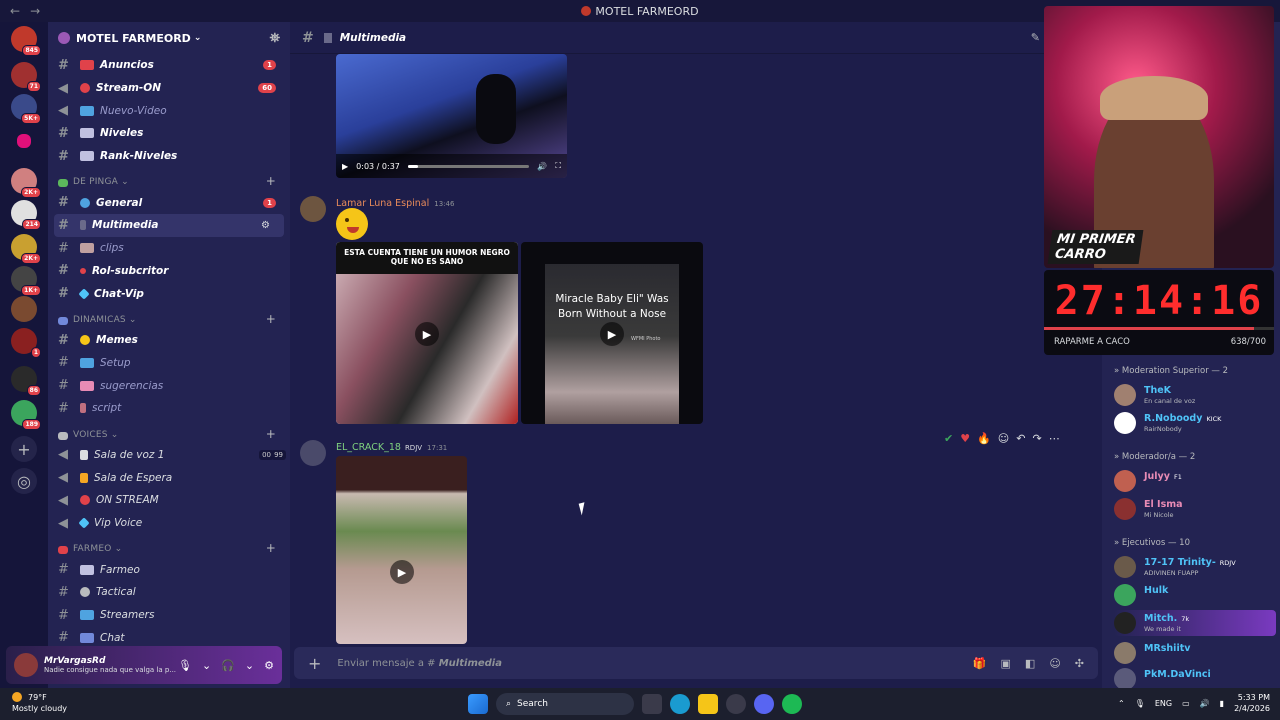 The width and height of the screenshot is (1280, 720). I want to click on server-icon: 1, so click(26, 343).